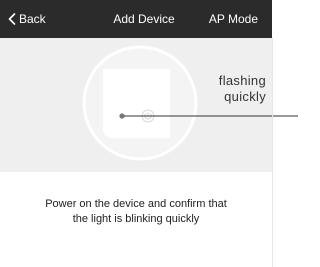 The height and width of the screenshot is (267, 320). I want to click on top-nav-bar: Back Add Device AP Mode, so click(136, 19).